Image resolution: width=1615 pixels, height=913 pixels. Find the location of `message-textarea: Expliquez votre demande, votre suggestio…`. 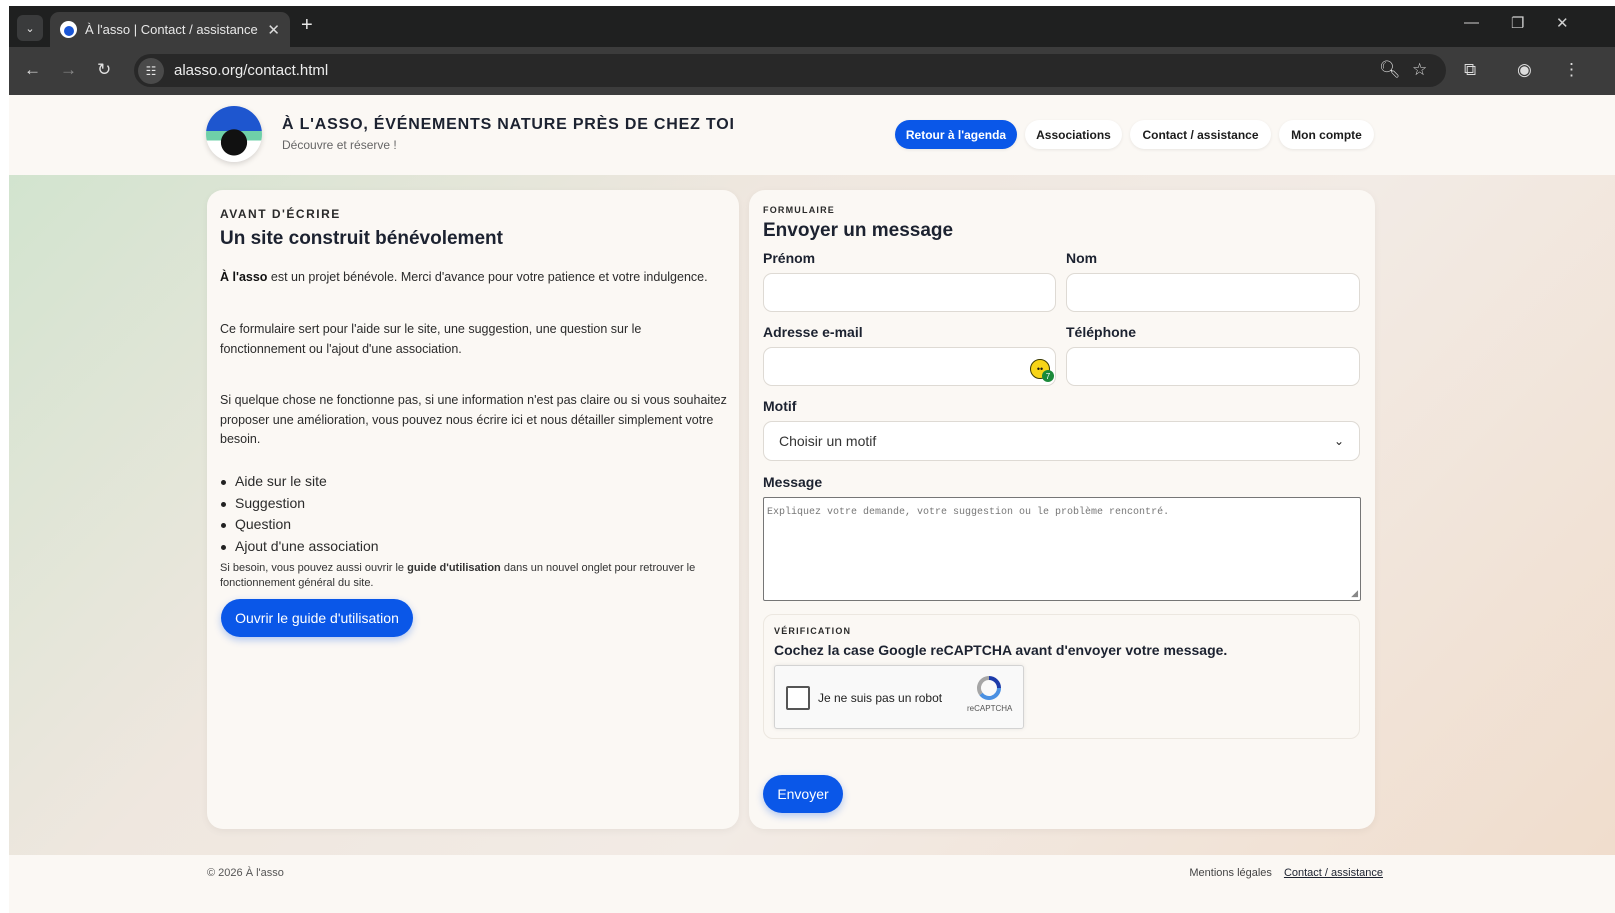

message-textarea: Expliquez votre demande, votre suggestio… is located at coordinates (1062, 549).